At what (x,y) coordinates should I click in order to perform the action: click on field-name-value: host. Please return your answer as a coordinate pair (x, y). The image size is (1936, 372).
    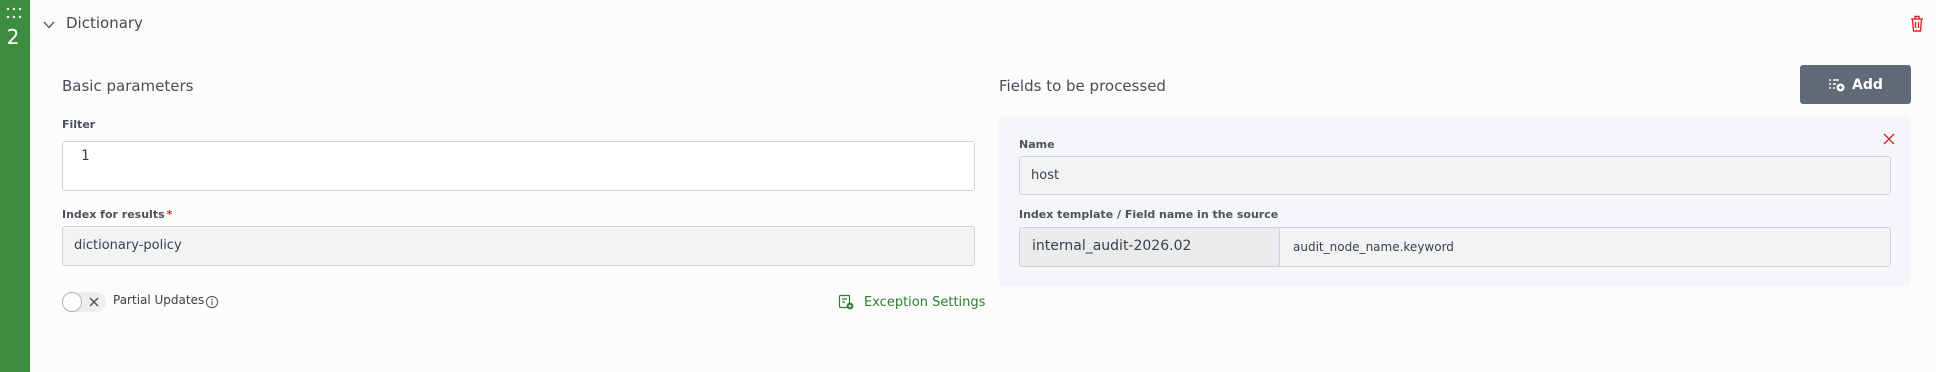
    Looking at the image, I should click on (1045, 175).